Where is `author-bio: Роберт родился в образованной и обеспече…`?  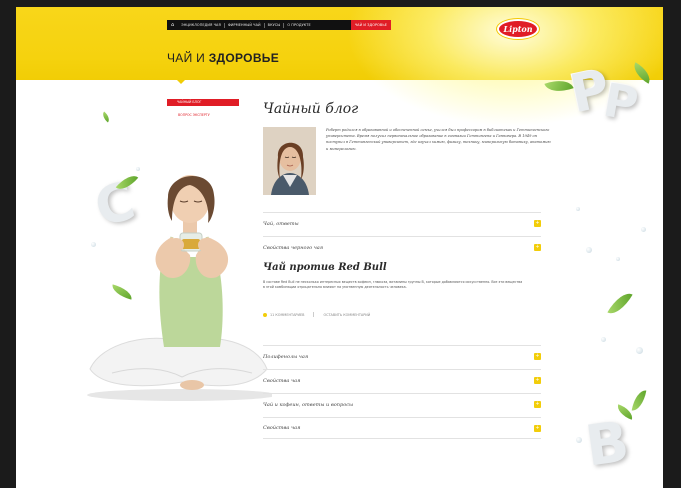 author-bio: Роберт родился в образованной и обеспече… is located at coordinates (438, 139).